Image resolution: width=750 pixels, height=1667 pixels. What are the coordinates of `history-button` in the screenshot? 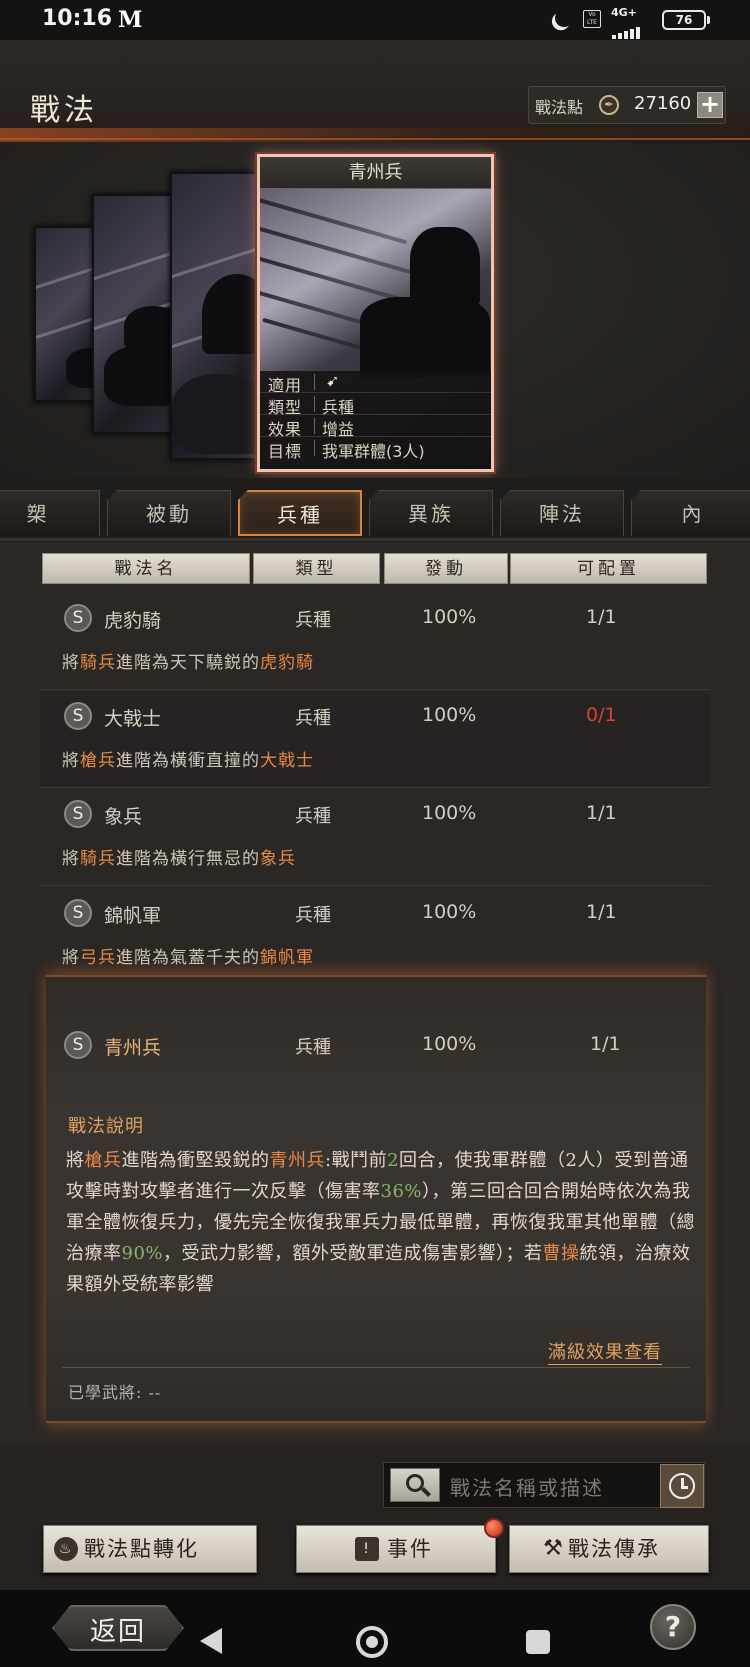 It's located at (682, 1486).